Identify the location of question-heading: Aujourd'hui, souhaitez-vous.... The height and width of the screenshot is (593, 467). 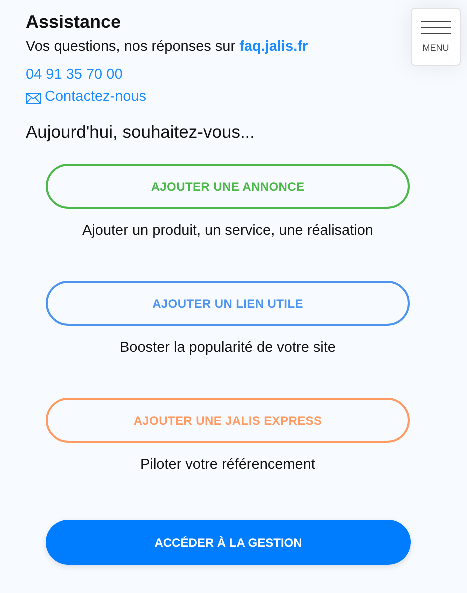
(141, 132).